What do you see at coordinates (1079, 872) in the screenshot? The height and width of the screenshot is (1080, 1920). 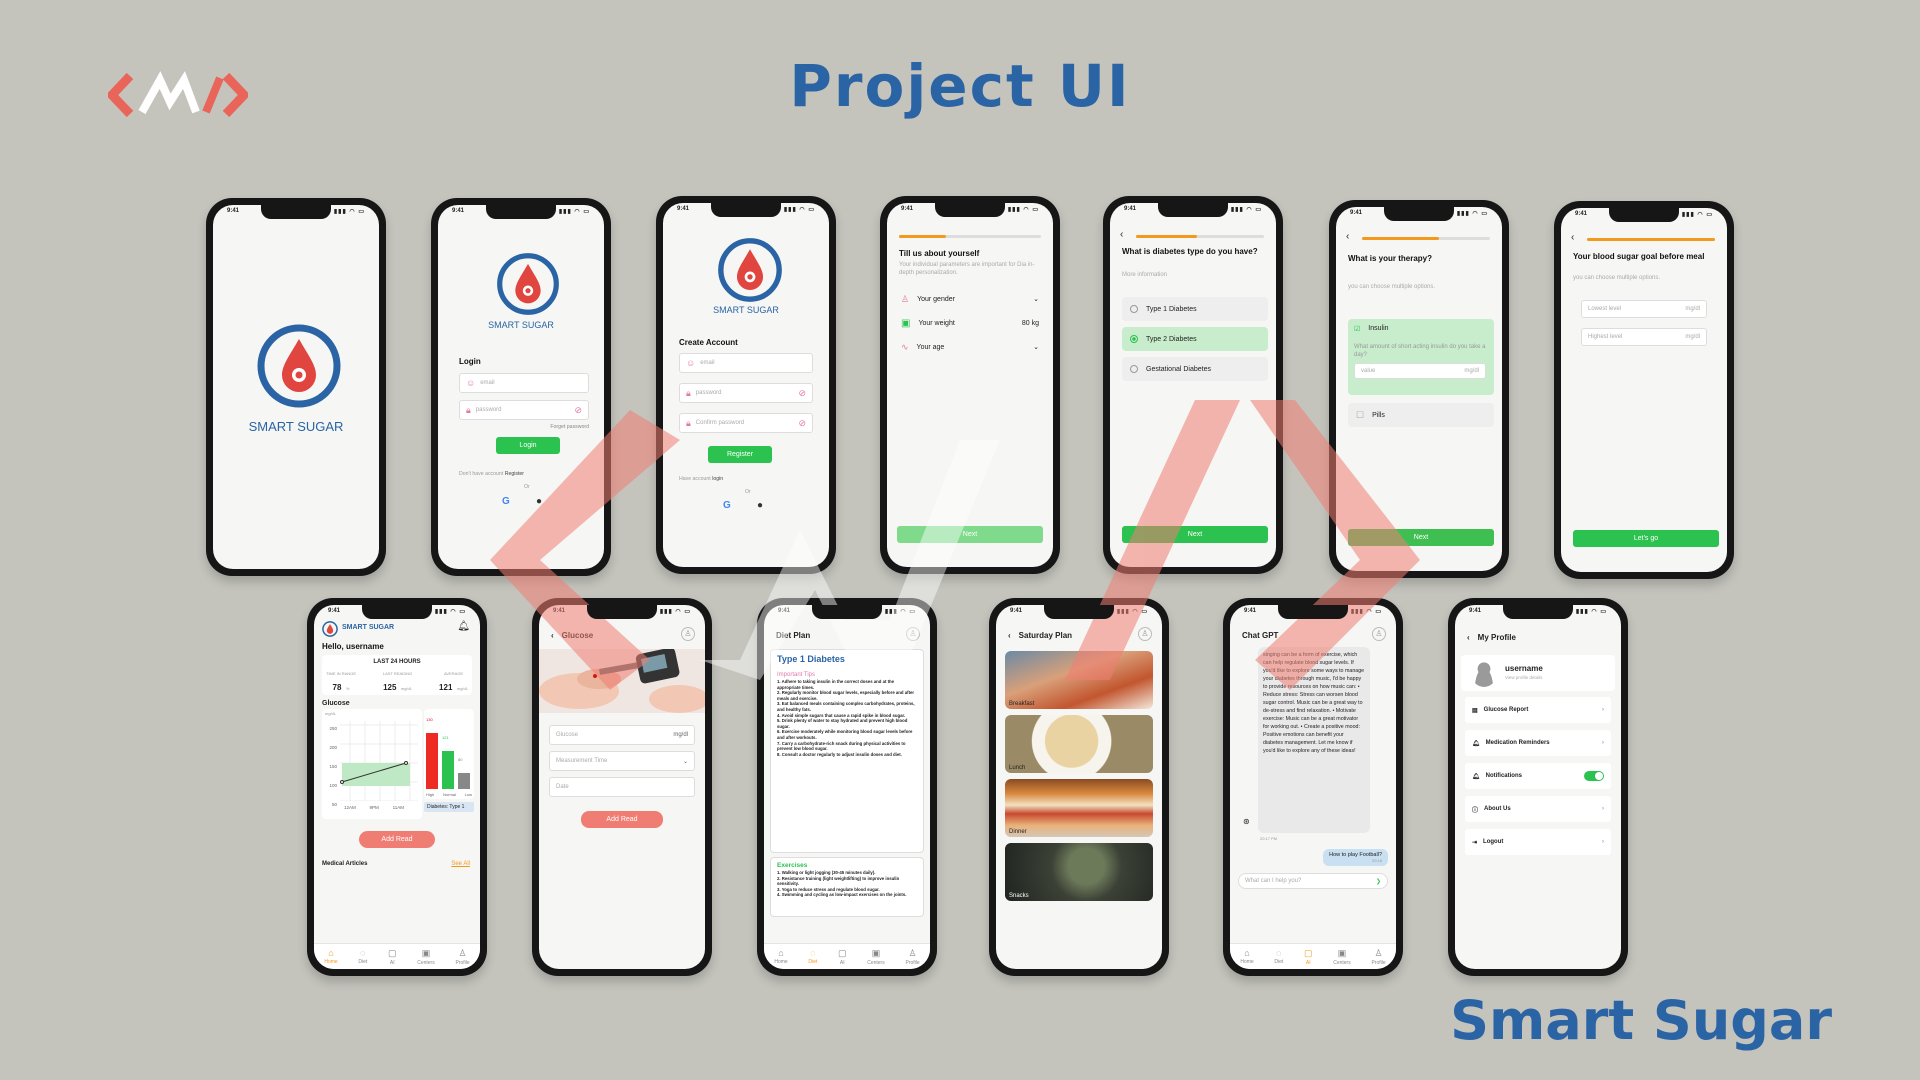 I see `meal-snacks: Snacks` at bounding box center [1079, 872].